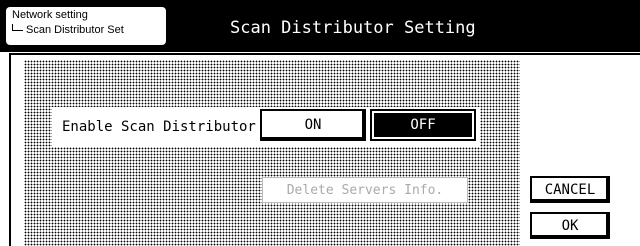 Image resolution: width=640 pixels, height=246 pixels. I want to click on breadcrumb-current: Scan Distributor Set, so click(75, 30).